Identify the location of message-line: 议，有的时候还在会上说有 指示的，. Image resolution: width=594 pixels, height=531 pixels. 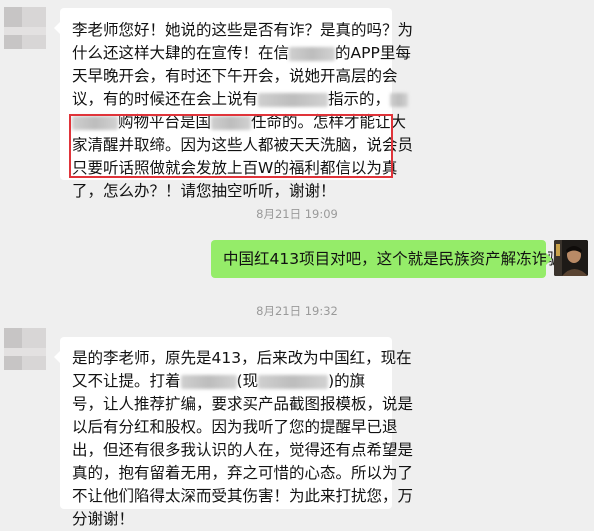
(240, 99).